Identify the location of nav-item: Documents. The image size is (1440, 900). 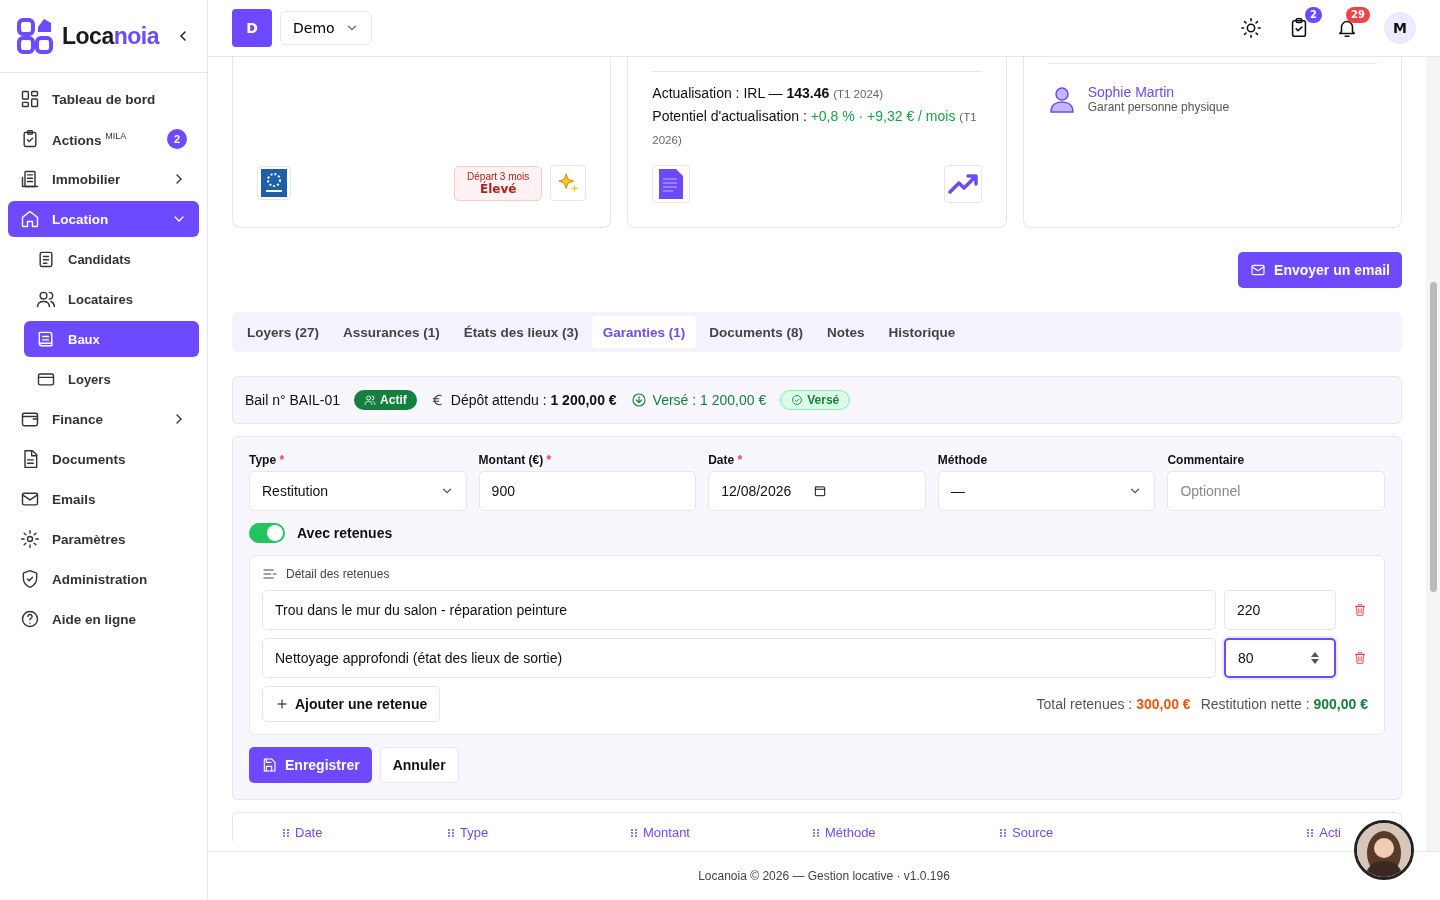
(103, 459).